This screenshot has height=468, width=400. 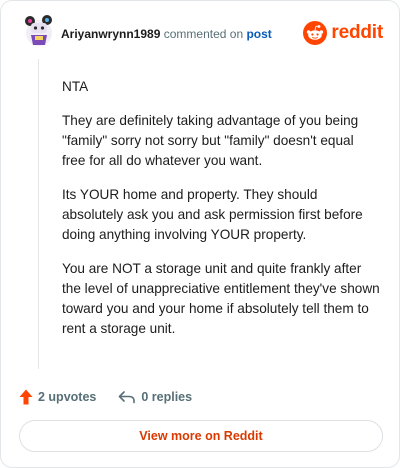 I want to click on snoo-avatar-icon, so click(x=38, y=30).